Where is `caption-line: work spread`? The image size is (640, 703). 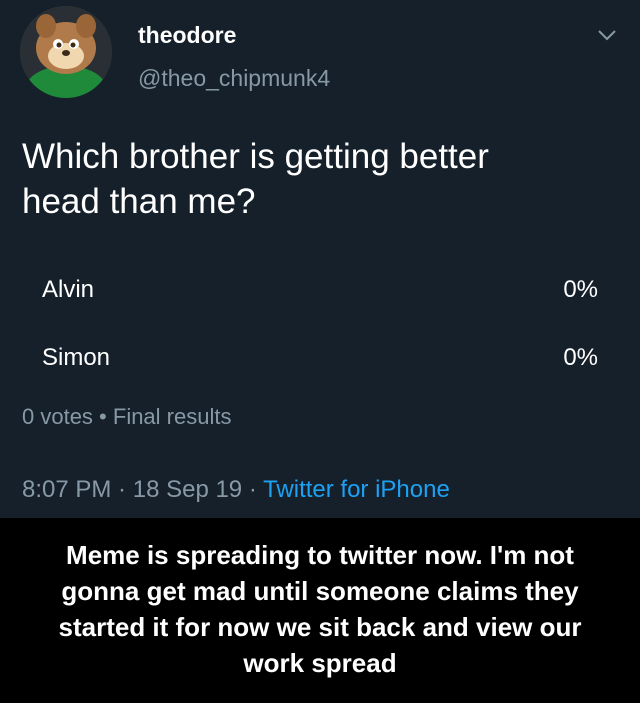
caption-line: work spread is located at coordinates (320, 663).